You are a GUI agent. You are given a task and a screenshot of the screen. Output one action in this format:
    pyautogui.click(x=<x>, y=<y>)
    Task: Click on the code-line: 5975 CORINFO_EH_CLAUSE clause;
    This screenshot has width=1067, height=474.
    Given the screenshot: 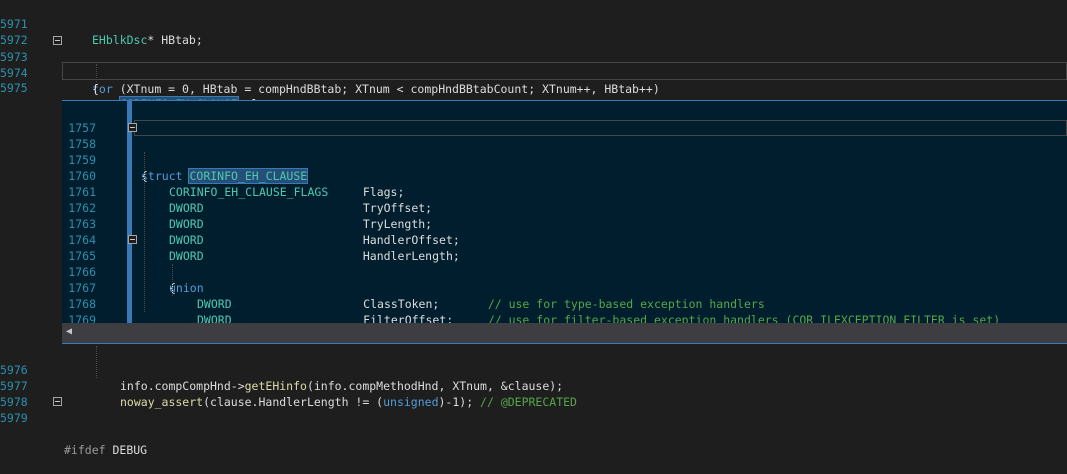 What is the action you would take?
    pyautogui.click(x=533, y=88)
    